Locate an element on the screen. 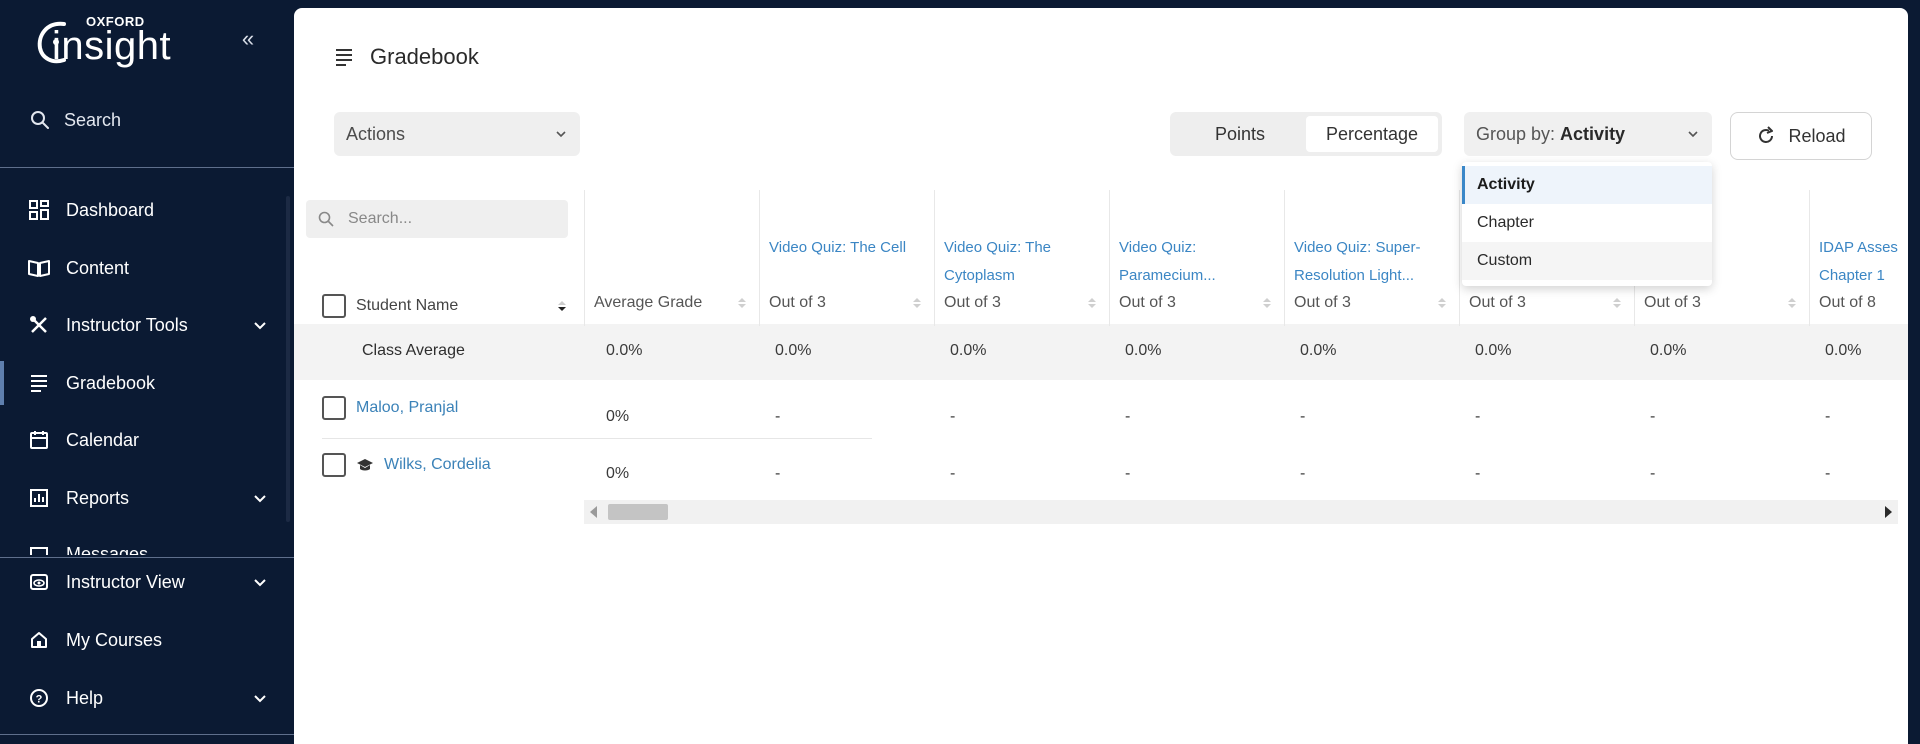 The height and width of the screenshot is (744, 1920). sidebar-item-calendar: Calendar is located at coordinates (147, 440).